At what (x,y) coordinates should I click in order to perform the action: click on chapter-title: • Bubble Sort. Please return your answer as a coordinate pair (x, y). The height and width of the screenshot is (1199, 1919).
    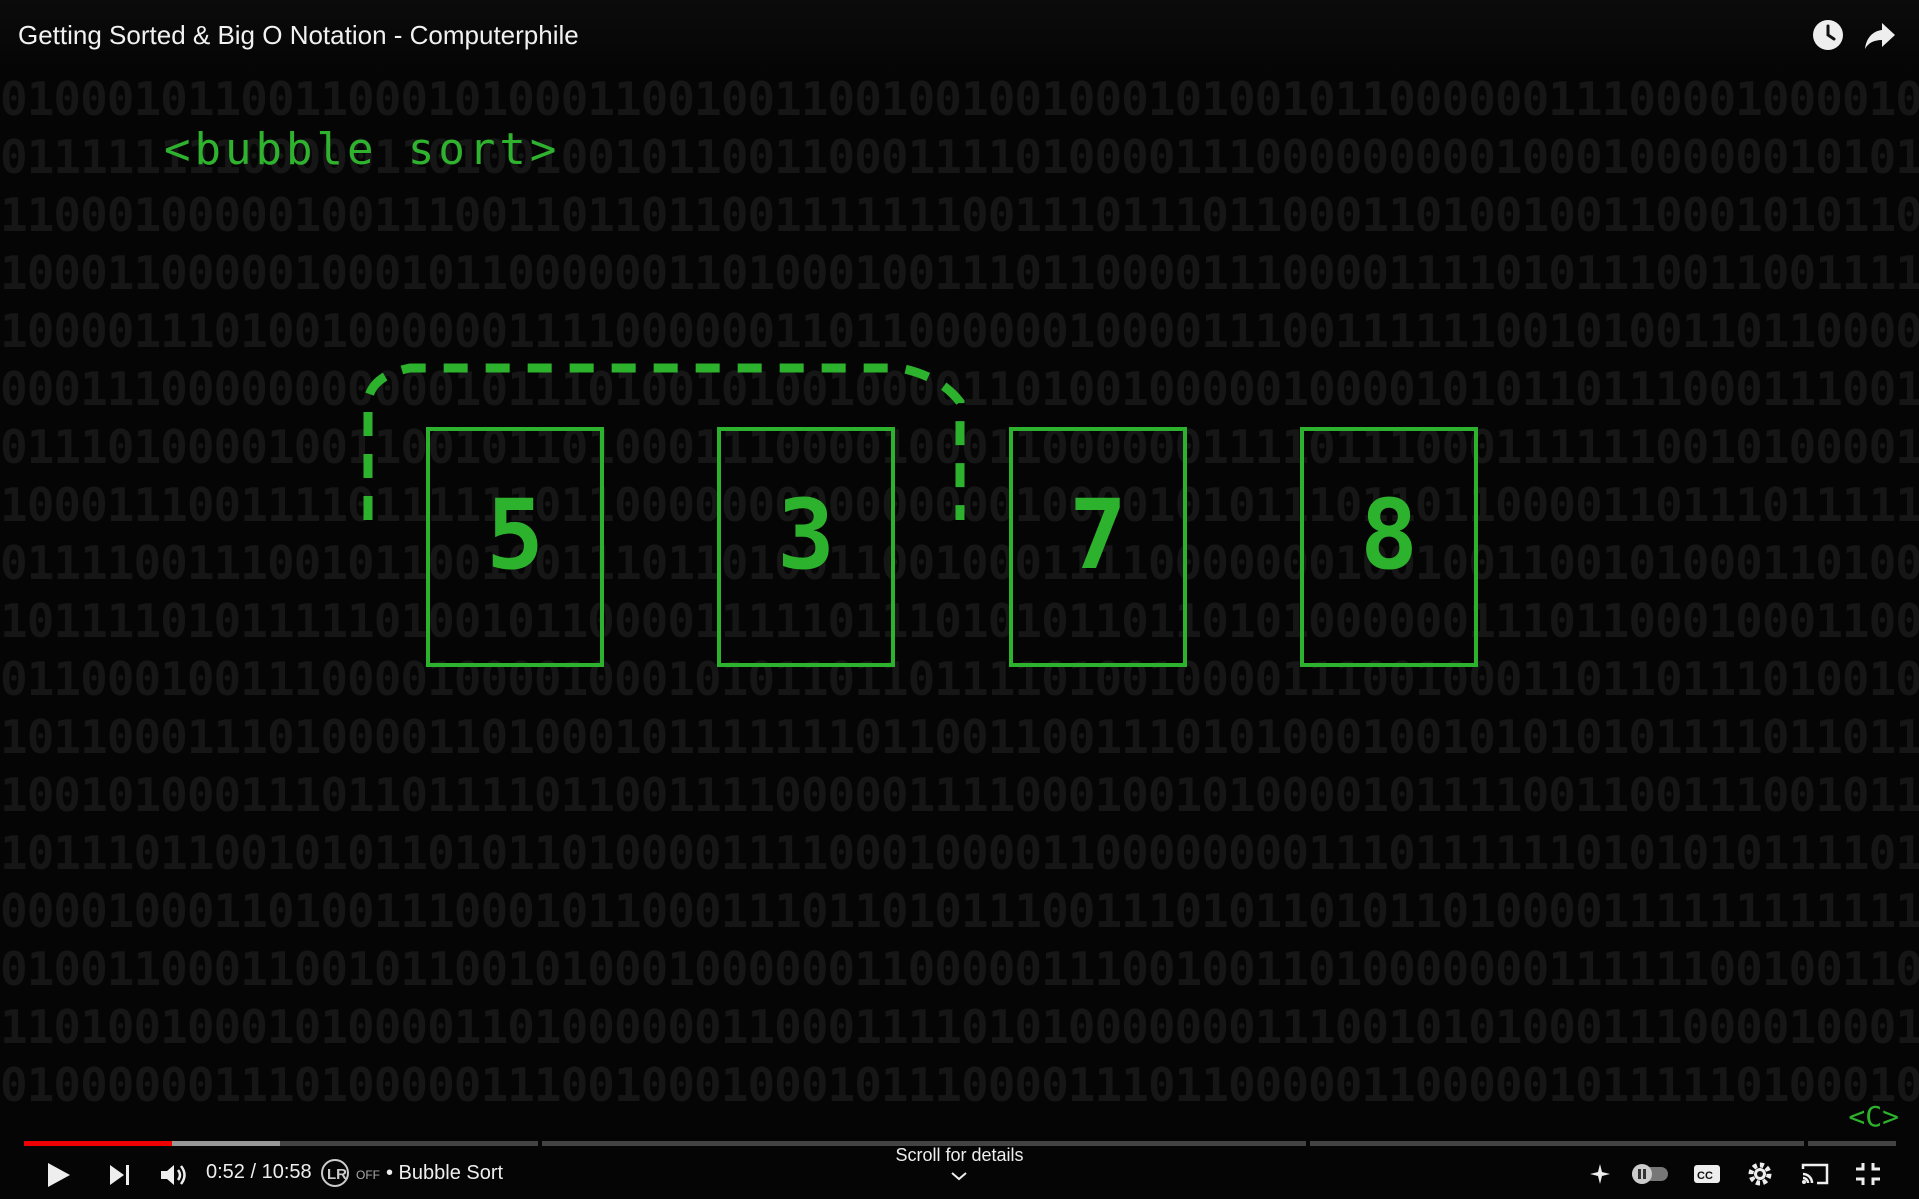
    Looking at the image, I should click on (444, 1173).